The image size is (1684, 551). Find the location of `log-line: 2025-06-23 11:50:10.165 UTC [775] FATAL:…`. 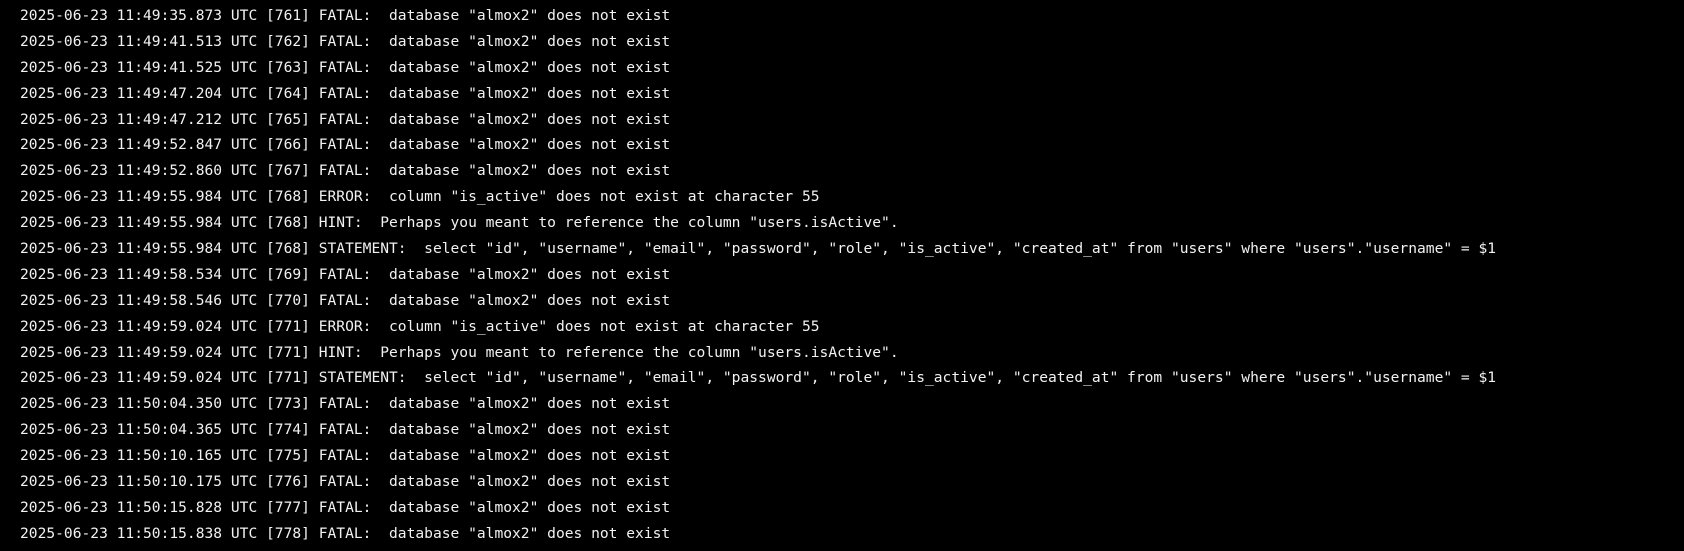

log-line: 2025-06-23 11:50:10.165 UTC [775] FATAL:… is located at coordinates (345, 456).